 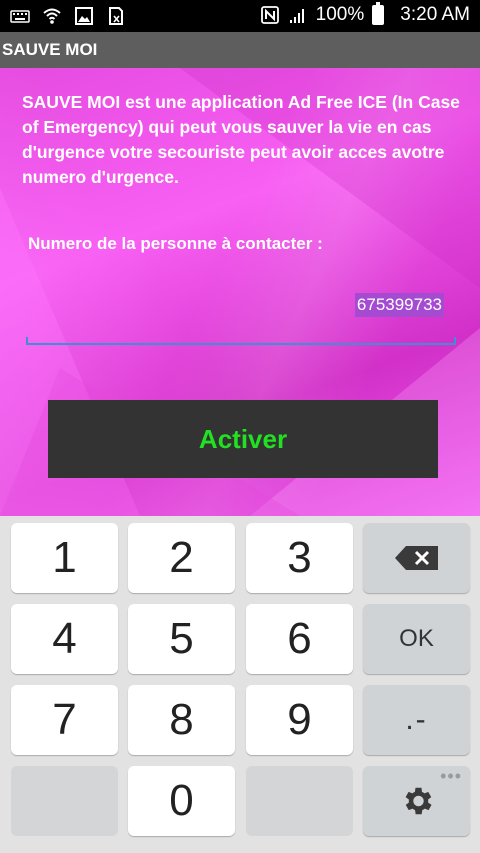 What do you see at coordinates (269, 15) in the screenshot?
I see `nfc-icon` at bounding box center [269, 15].